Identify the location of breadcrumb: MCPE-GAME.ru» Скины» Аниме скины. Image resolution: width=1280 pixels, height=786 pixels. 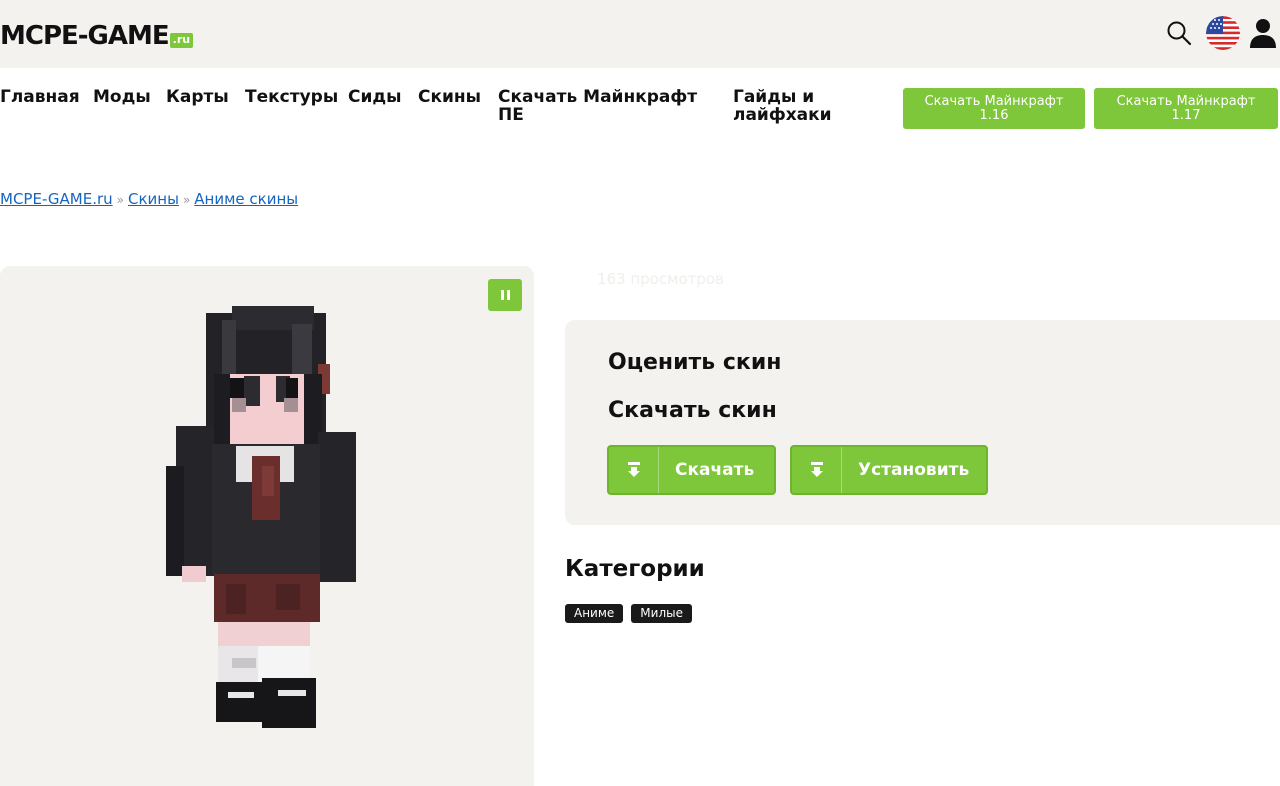
(149, 199).